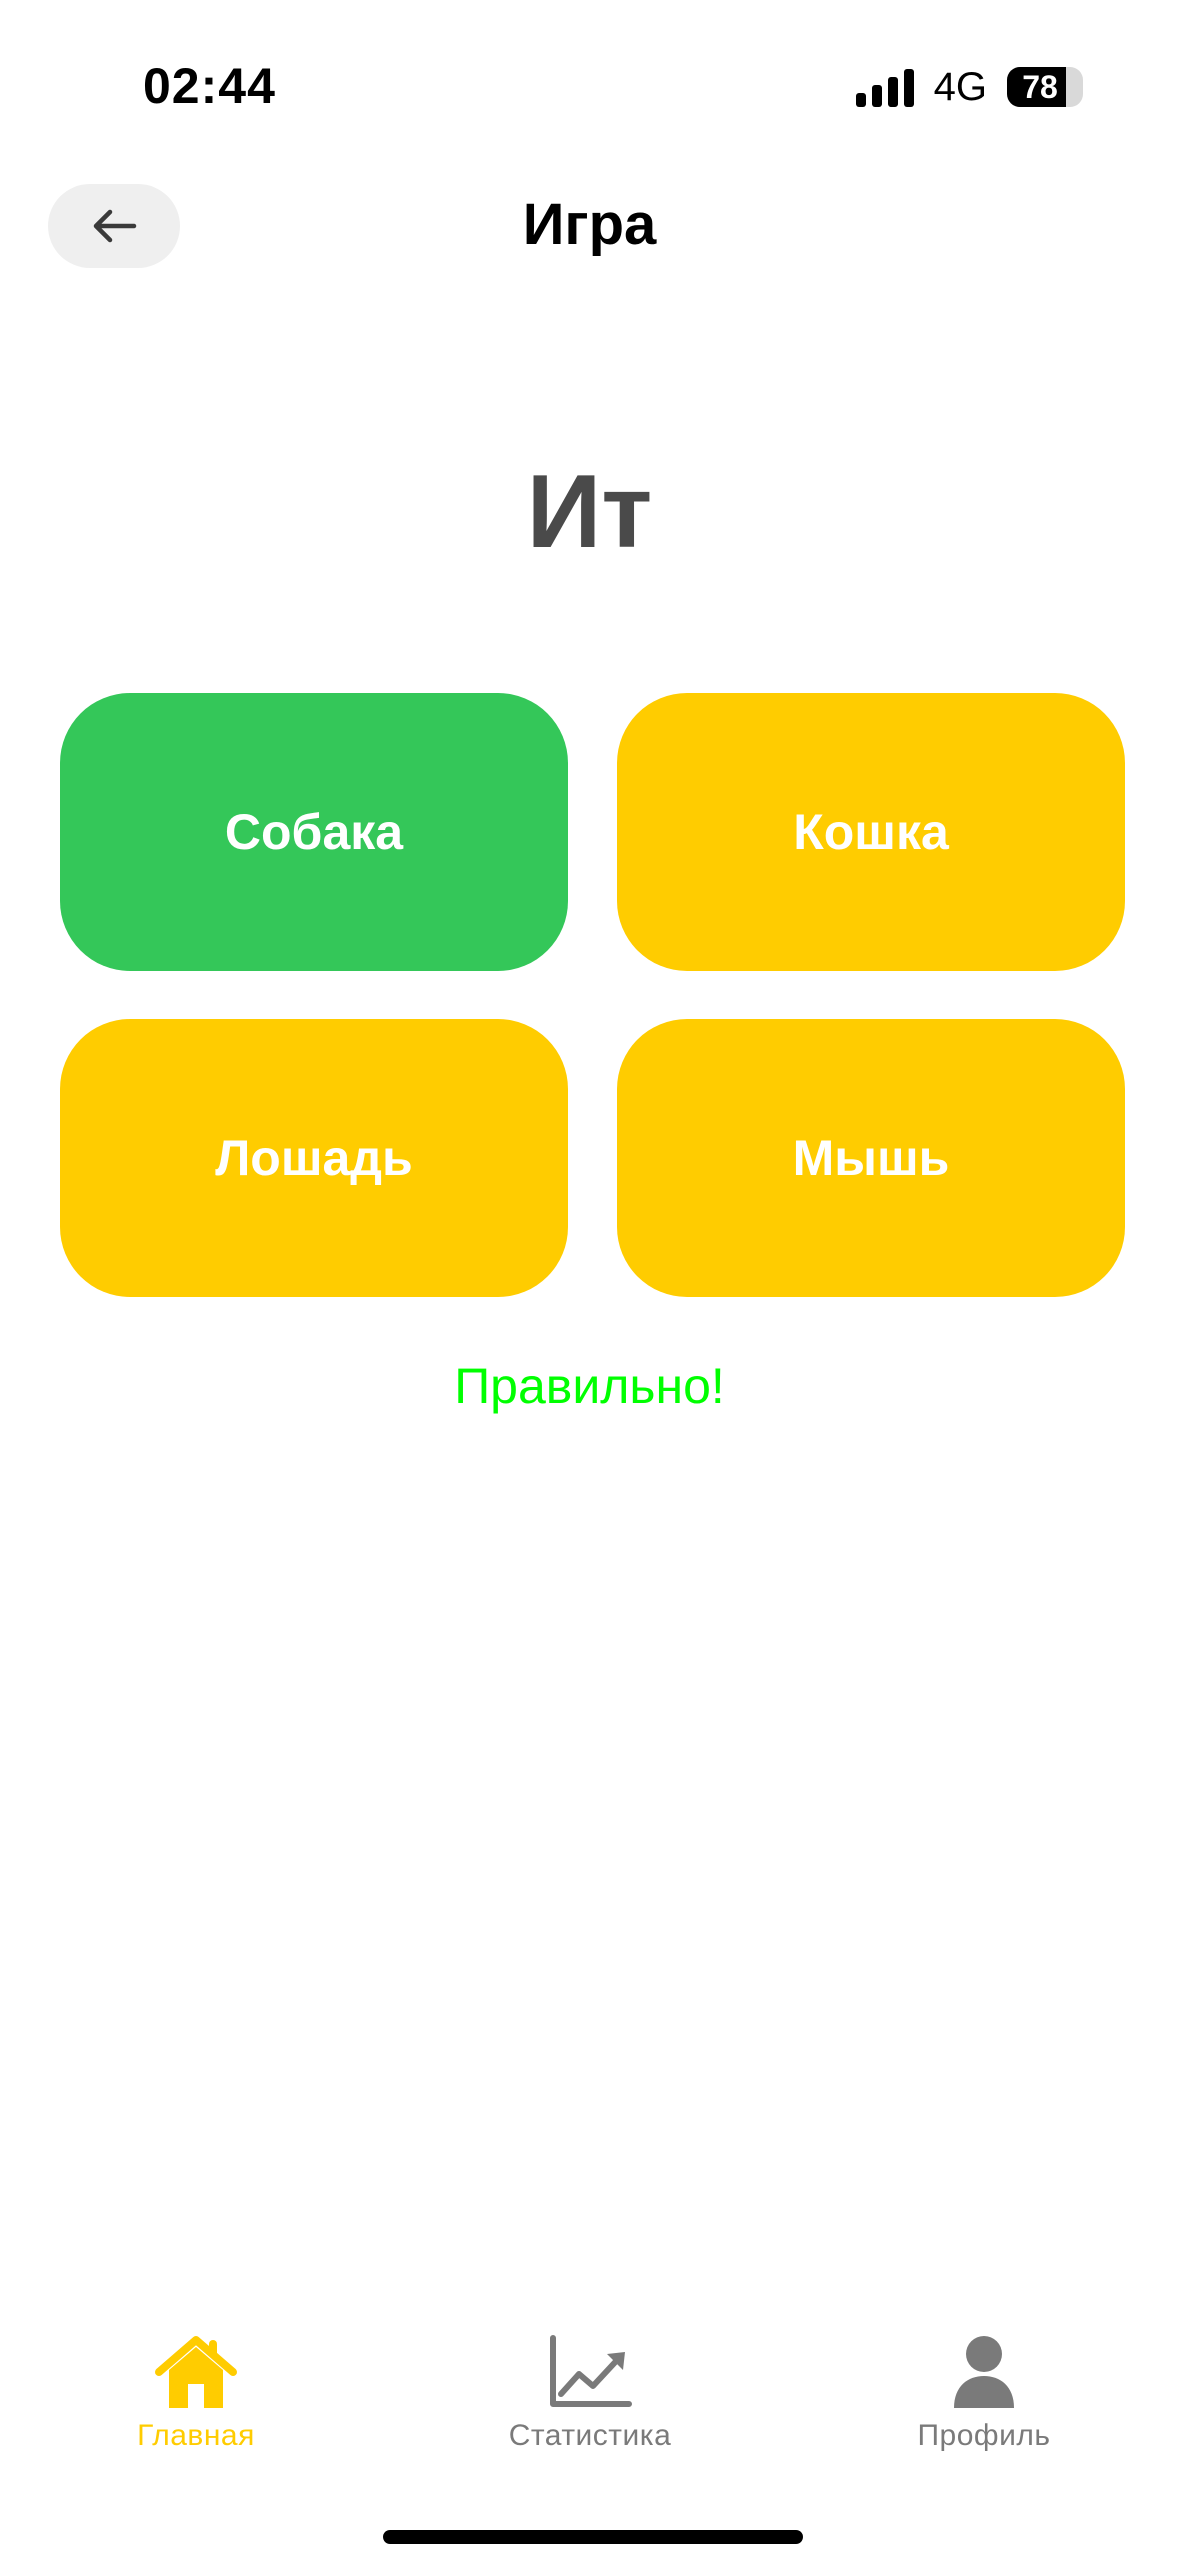  What do you see at coordinates (314, 832) in the screenshot?
I see `answer-button-1: Собака` at bounding box center [314, 832].